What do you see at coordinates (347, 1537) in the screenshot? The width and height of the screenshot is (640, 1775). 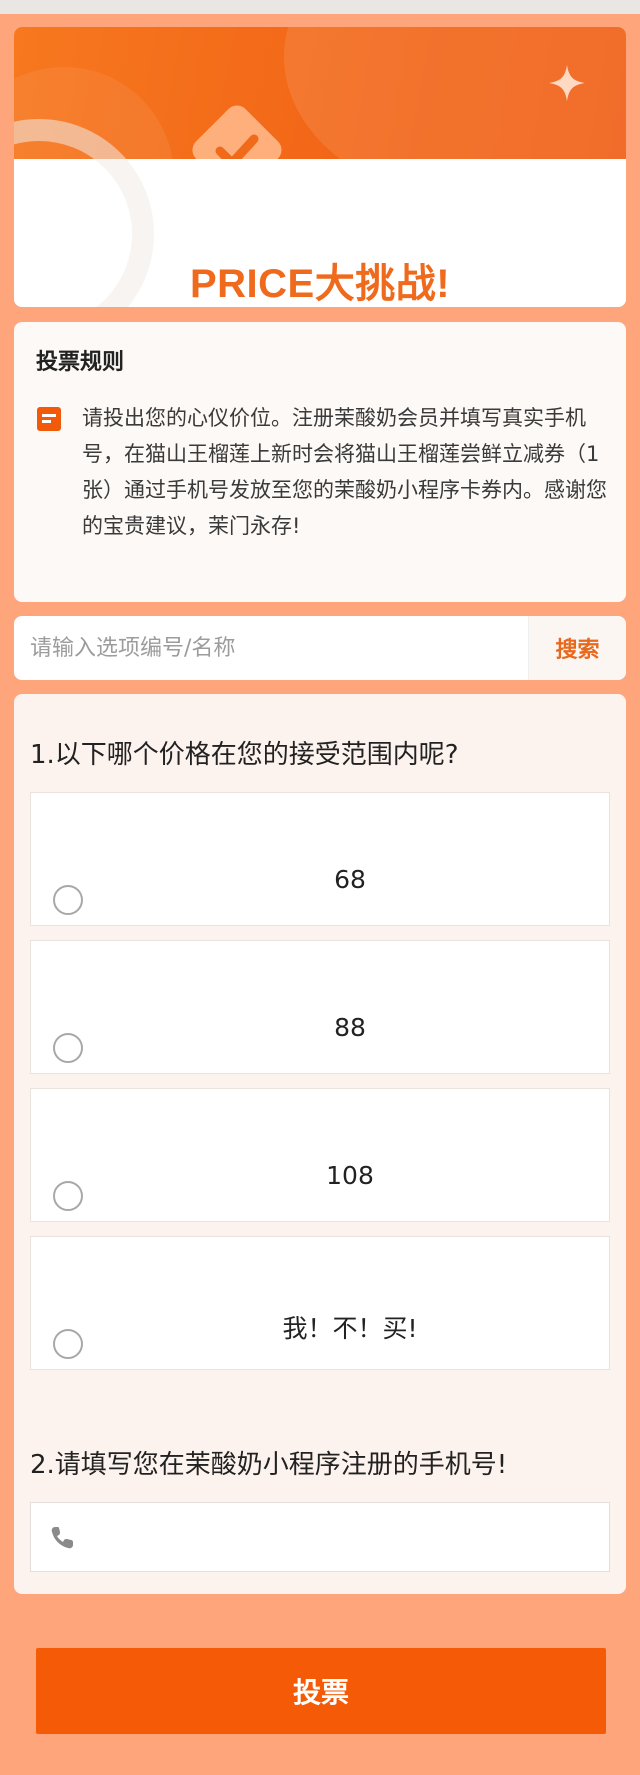 I see `phone-input` at bounding box center [347, 1537].